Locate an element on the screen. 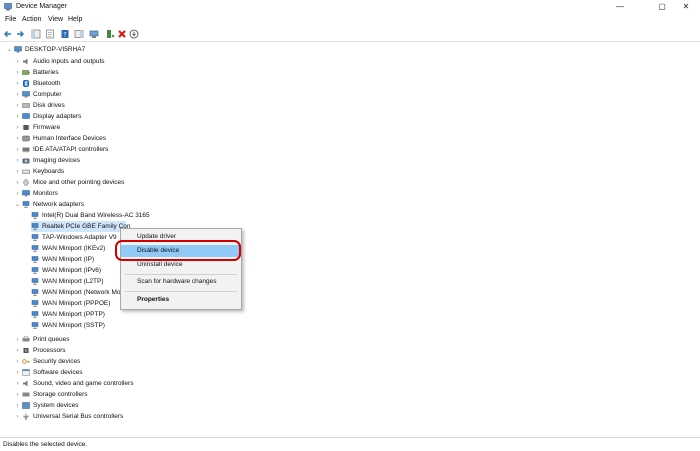 The width and height of the screenshot is (700, 451). tree-category-mice: › Mice and other pointing devices is located at coordinates (69, 182).